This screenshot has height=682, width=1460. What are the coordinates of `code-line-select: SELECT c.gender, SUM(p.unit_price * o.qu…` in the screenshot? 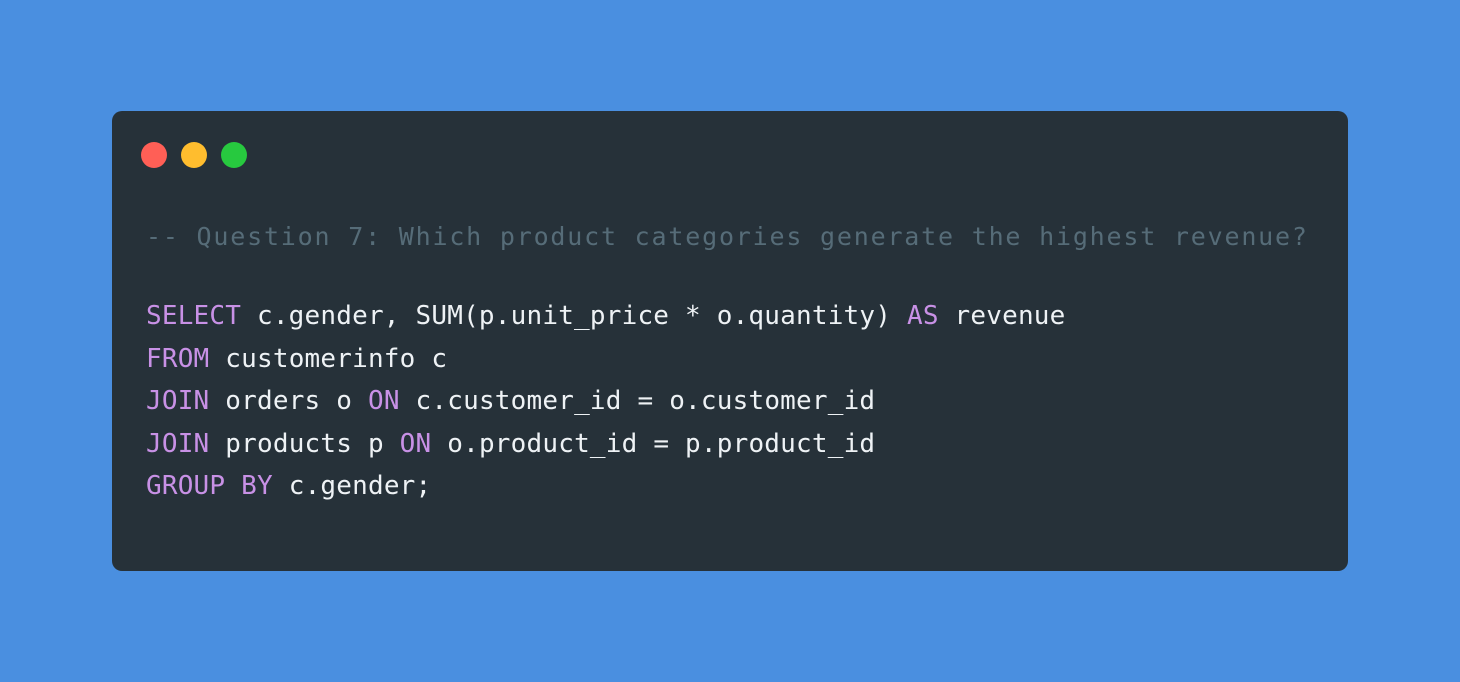 It's located at (727, 316).